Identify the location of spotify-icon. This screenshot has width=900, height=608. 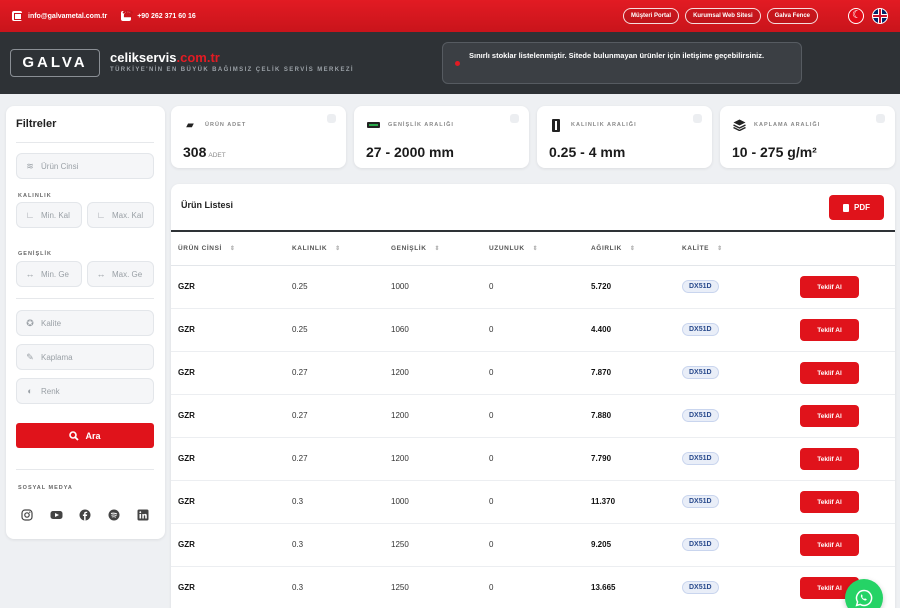
(114, 515).